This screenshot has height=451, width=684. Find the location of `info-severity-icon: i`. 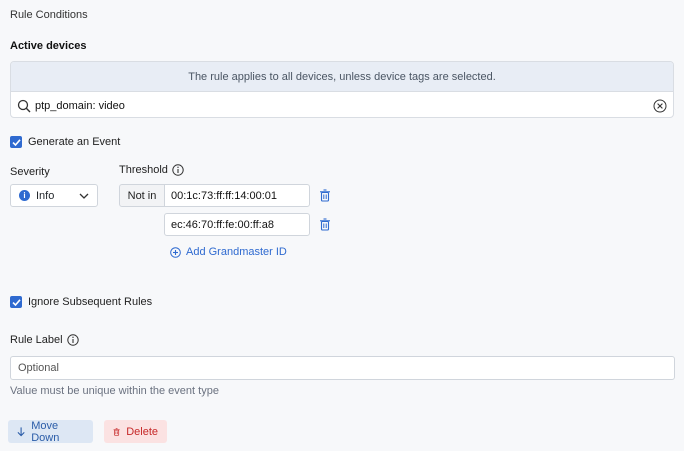

info-severity-icon: i is located at coordinates (24, 195).